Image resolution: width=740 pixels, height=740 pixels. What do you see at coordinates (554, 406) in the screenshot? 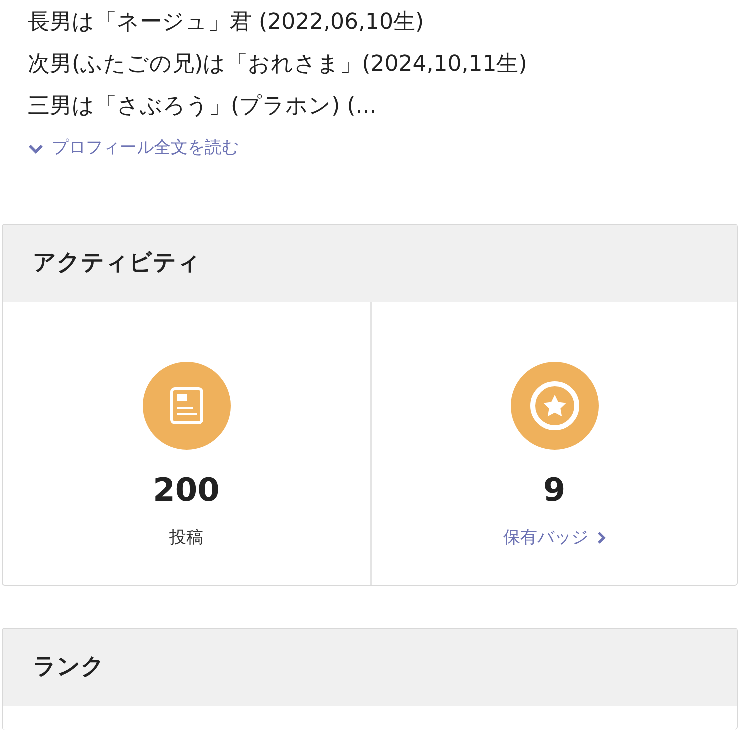
I see `star-badge-icon` at bounding box center [554, 406].